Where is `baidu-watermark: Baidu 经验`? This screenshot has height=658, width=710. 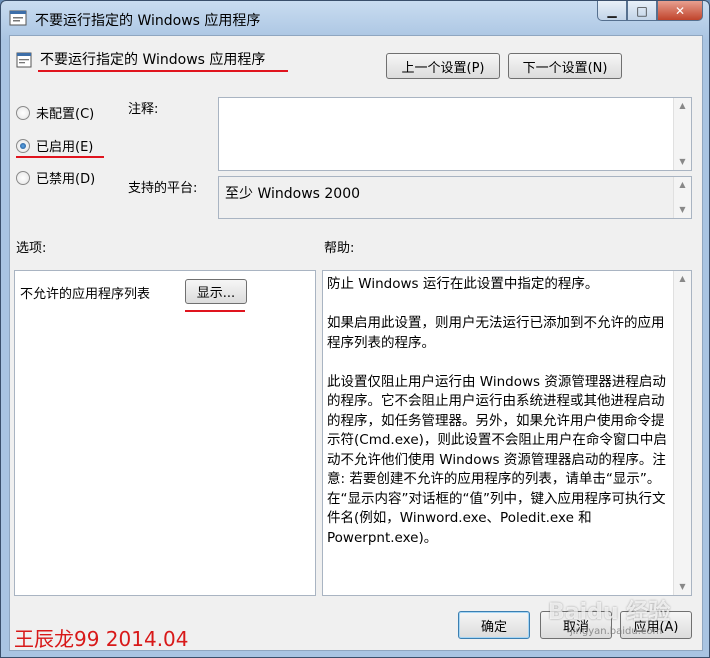
baidu-watermark: Baidu 经验 is located at coordinates (609, 612).